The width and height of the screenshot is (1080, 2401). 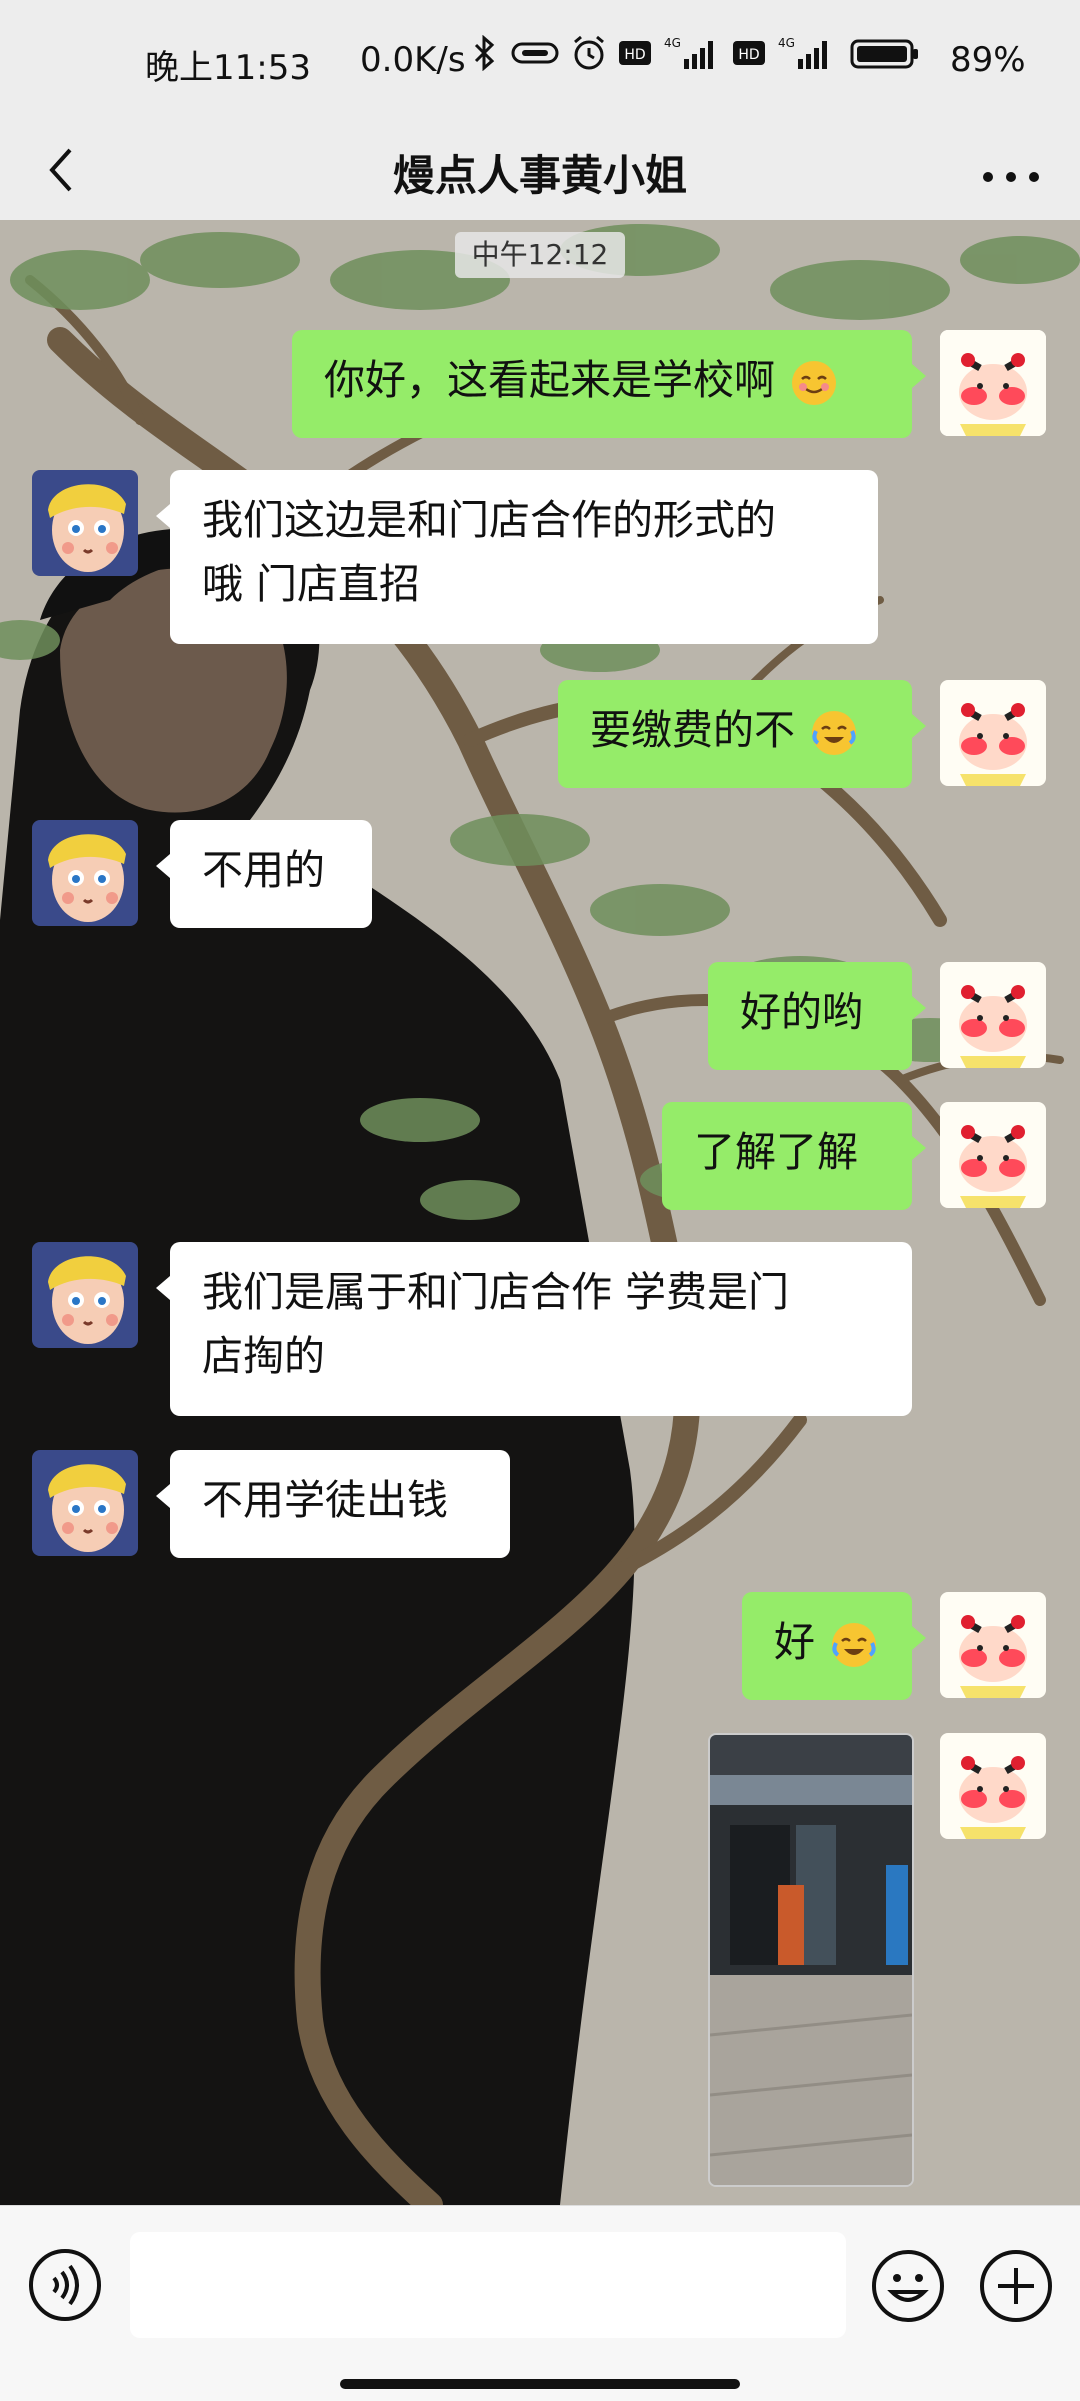 What do you see at coordinates (1011, 177) in the screenshot?
I see `more-dots-icon` at bounding box center [1011, 177].